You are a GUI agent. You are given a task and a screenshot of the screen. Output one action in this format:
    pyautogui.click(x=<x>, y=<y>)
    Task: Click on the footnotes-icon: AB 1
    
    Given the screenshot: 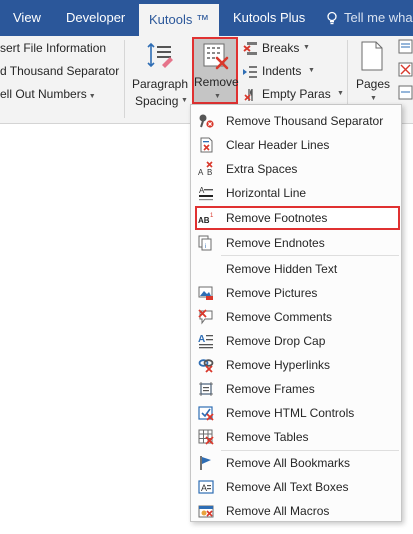 What is the action you would take?
    pyautogui.click(x=206, y=219)
    